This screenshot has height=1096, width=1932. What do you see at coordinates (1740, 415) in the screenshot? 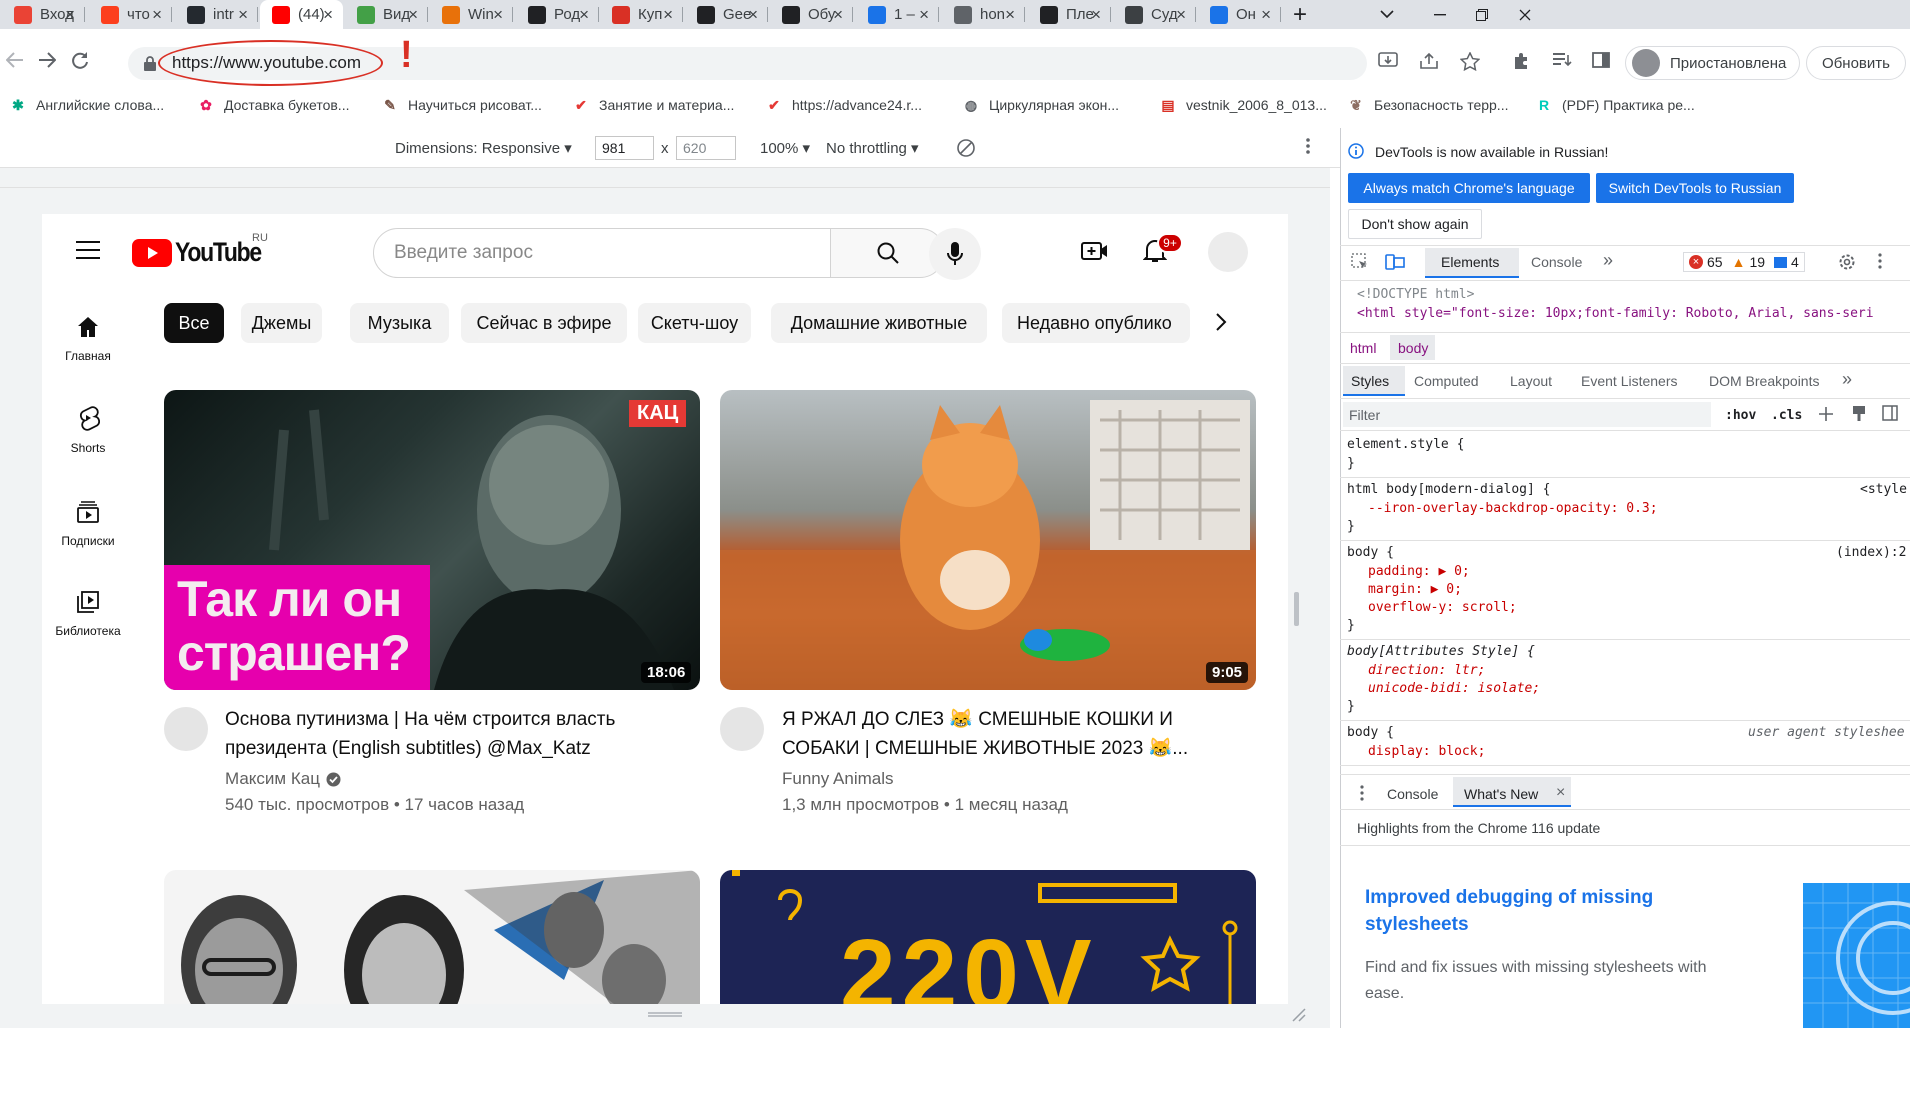
I see `hov-toggle: :hov` at bounding box center [1740, 415].